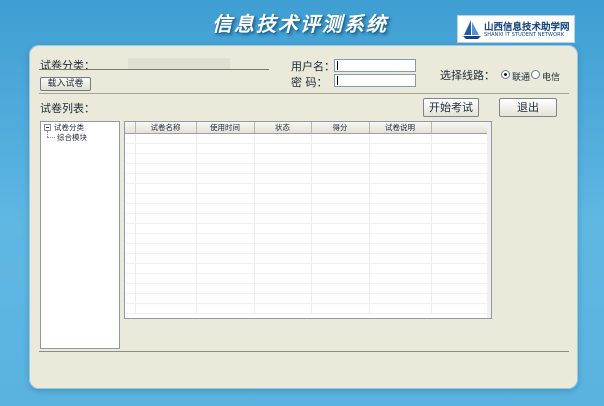 Image resolution: width=604 pixels, height=406 pixels. What do you see at coordinates (528, 107) in the screenshot?
I see `exit-button: 退出` at bounding box center [528, 107].